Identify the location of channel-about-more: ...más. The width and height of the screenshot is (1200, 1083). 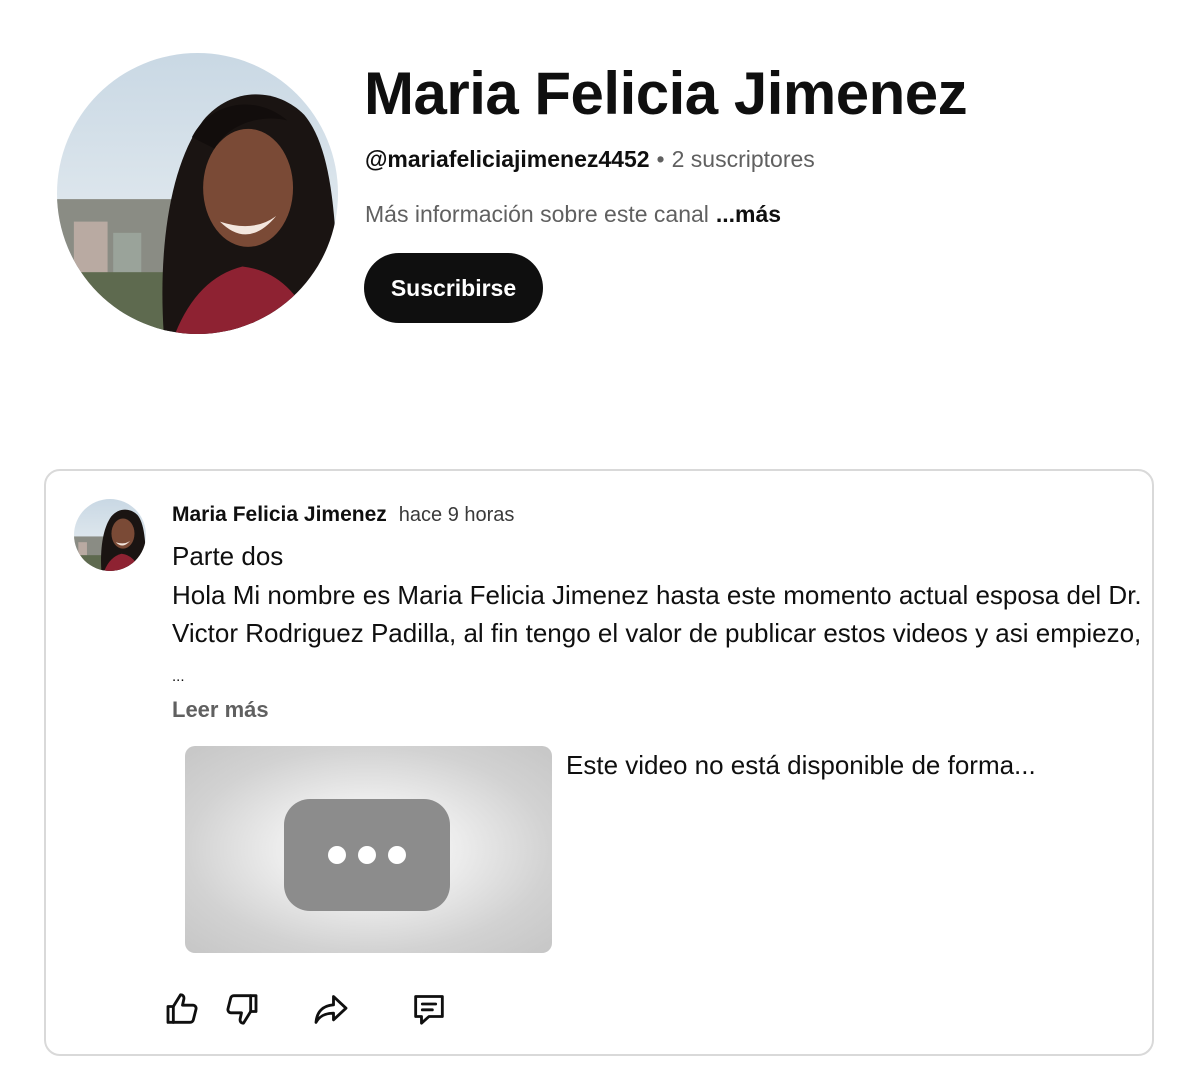
(748, 214).